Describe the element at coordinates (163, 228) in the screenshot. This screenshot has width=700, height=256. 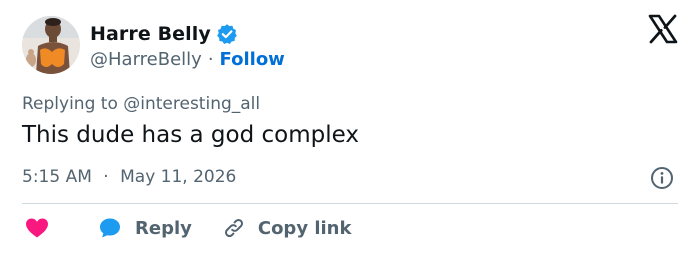
I see `reply-label: Reply` at that location.